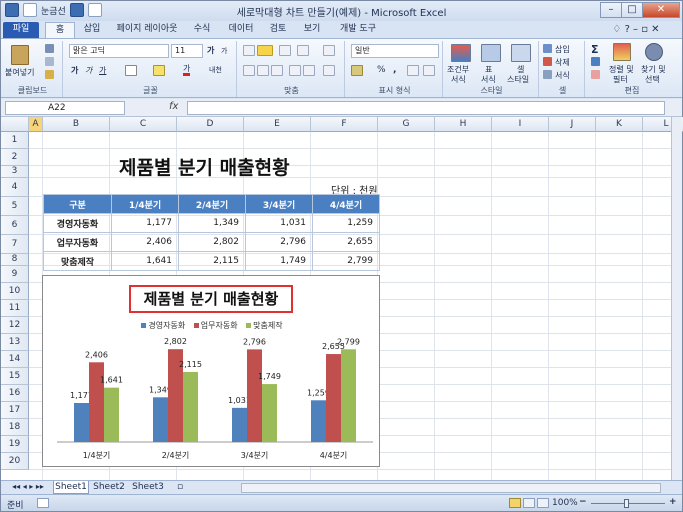 The image size is (683, 512). I want to click on row-header-5: 5, so click(15, 206).